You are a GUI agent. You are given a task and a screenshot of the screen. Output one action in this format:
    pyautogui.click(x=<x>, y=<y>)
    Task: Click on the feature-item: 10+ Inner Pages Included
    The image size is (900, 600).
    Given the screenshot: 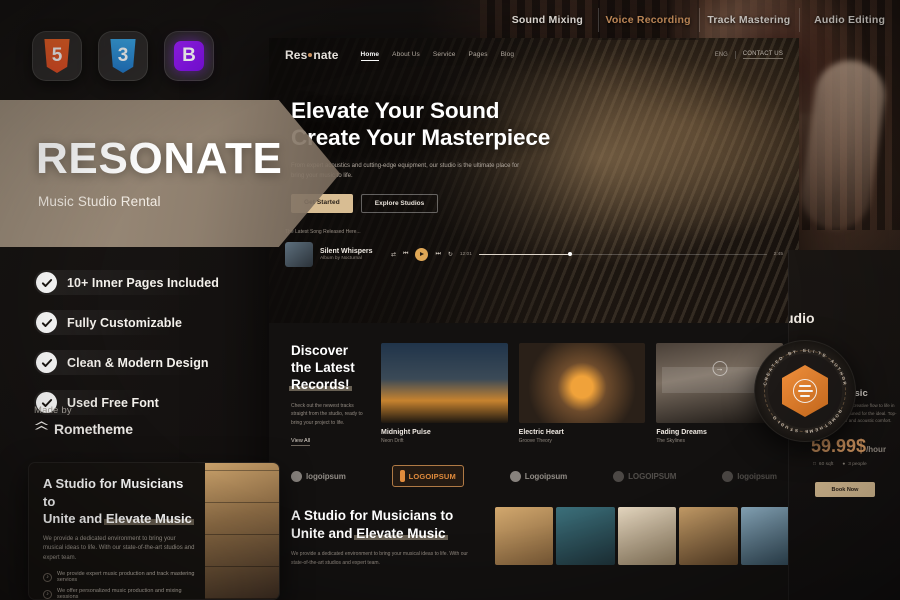 What is the action you would take?
    pyautogui.click(x=134, y=282)
    